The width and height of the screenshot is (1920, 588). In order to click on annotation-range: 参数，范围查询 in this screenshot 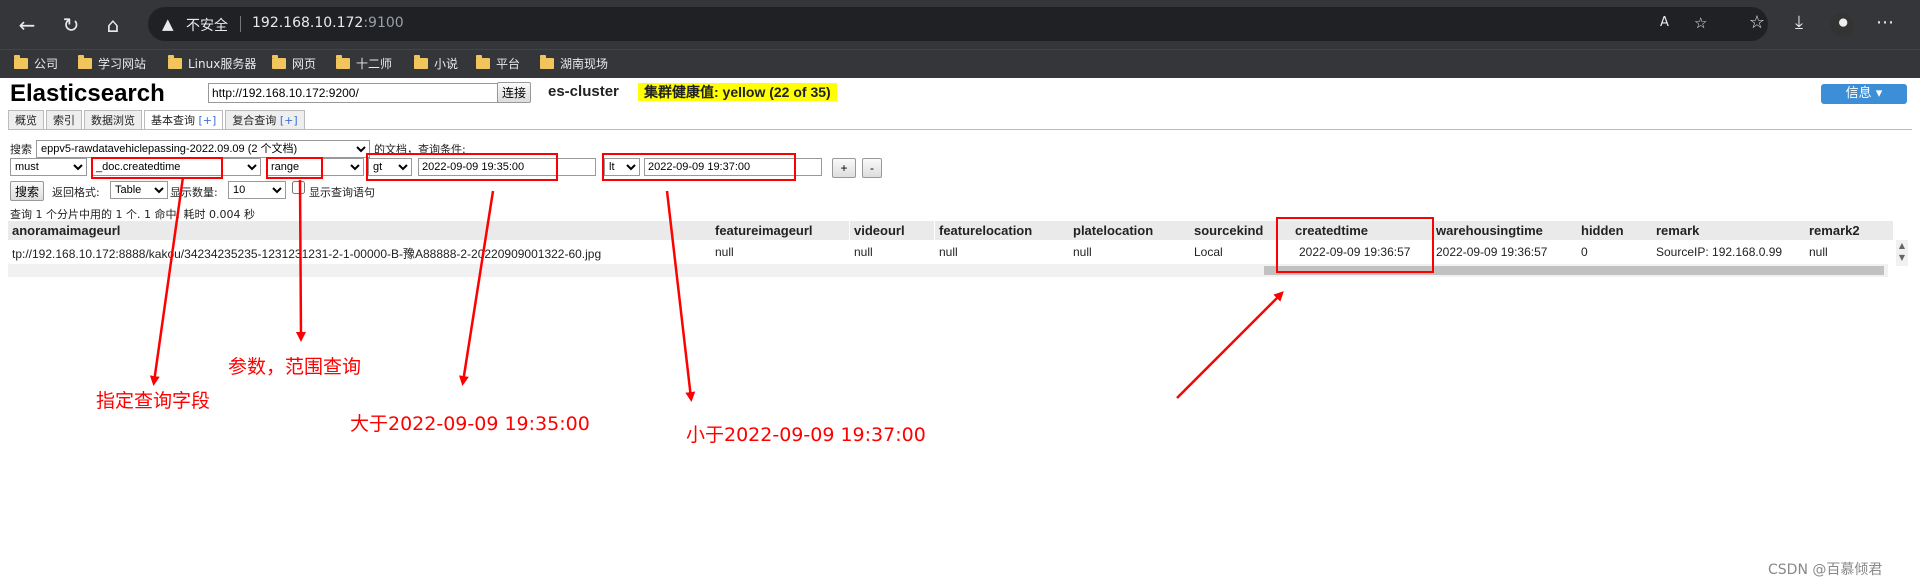, I will do `click(295, 367)`.